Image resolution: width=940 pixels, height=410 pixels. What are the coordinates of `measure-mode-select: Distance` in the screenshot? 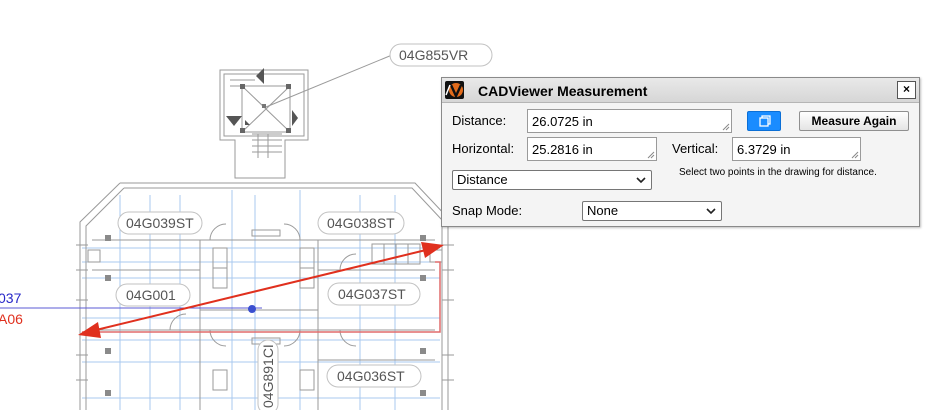 It's located at (552, 180).